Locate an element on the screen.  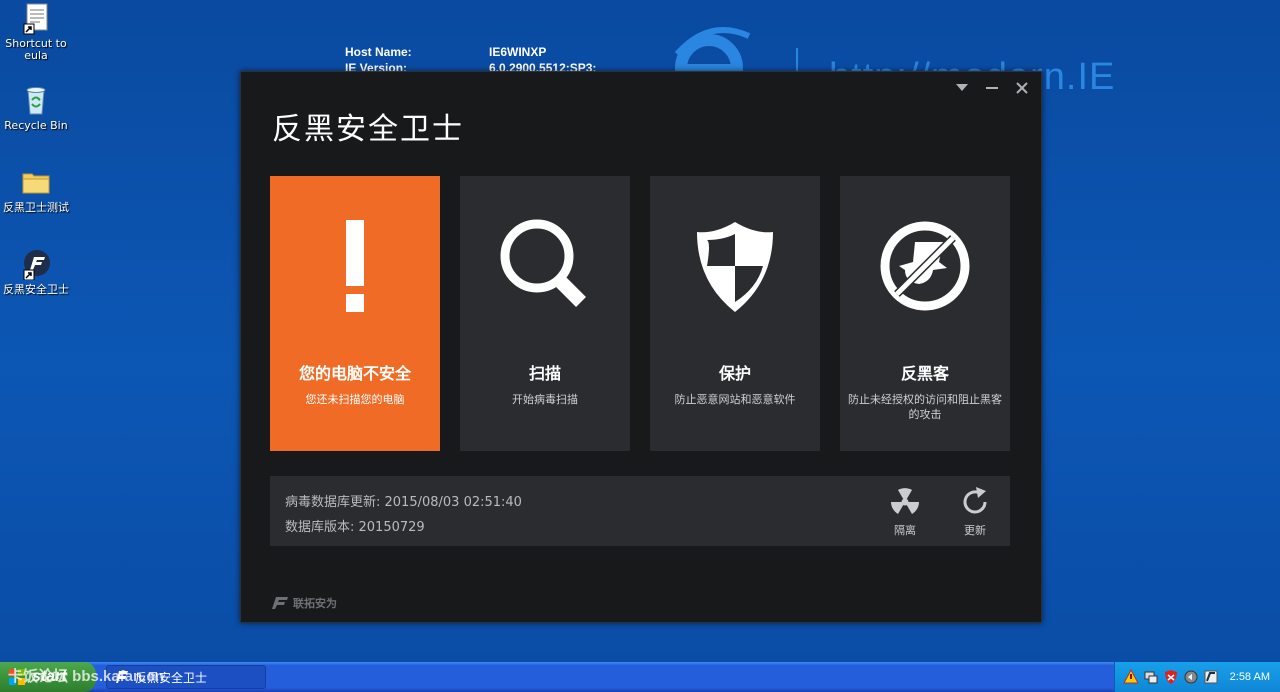
recycle-bin-icon is located at coordinates (36, 100).